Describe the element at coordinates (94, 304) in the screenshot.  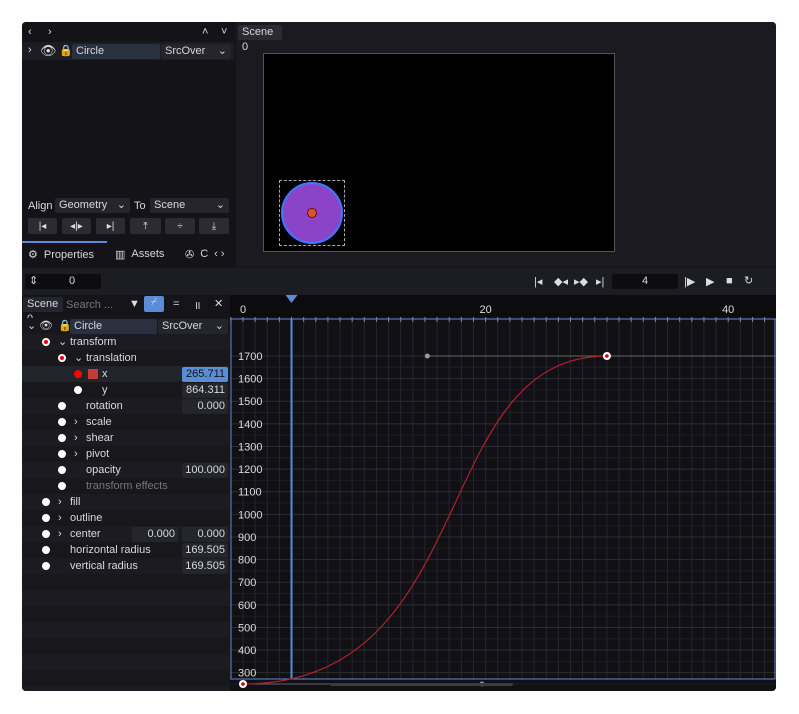
I see `search-input` at that location.